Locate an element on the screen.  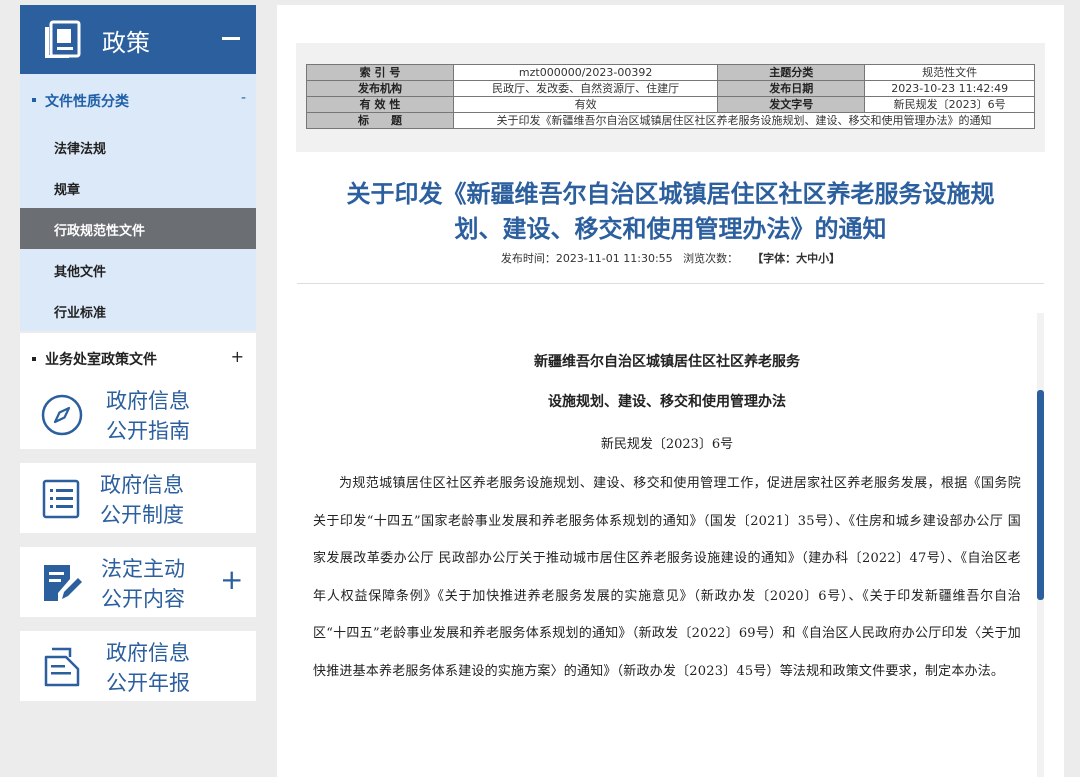
sidebar-item-label: 法律法规 is located at coordinates (80, 149).